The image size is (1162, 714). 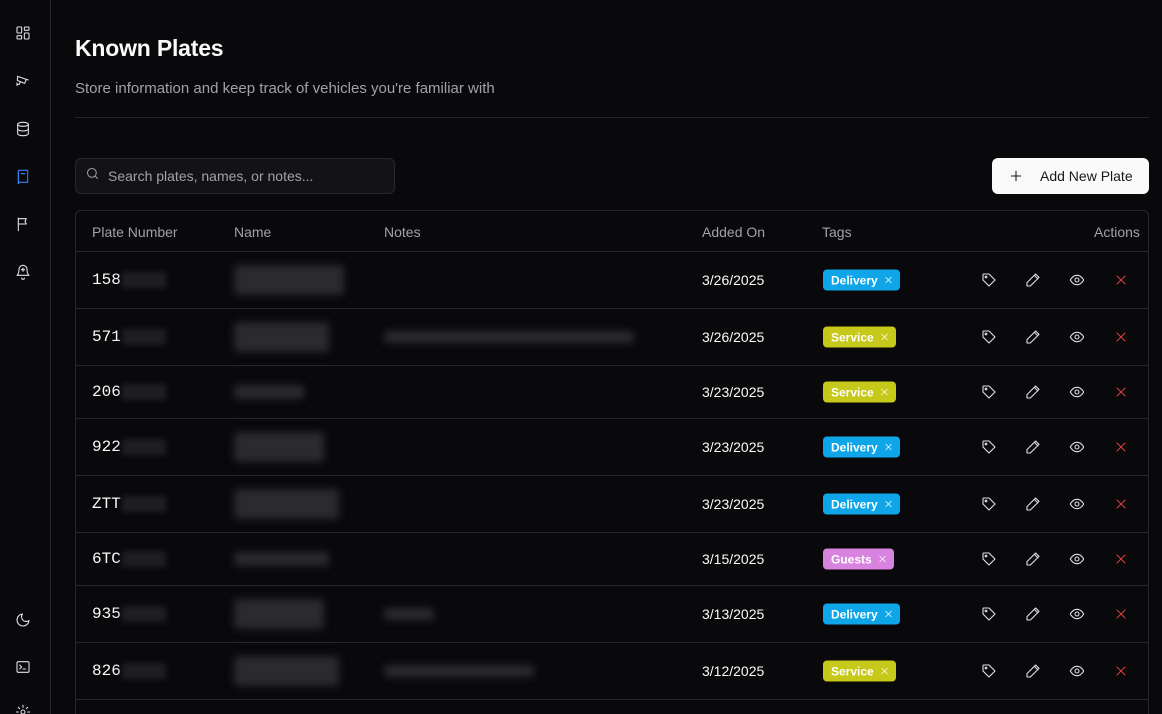 What do you see at coordinates (23, 620) in the screenshot?
I see `moon-icon` at bounding box center [23, 620].